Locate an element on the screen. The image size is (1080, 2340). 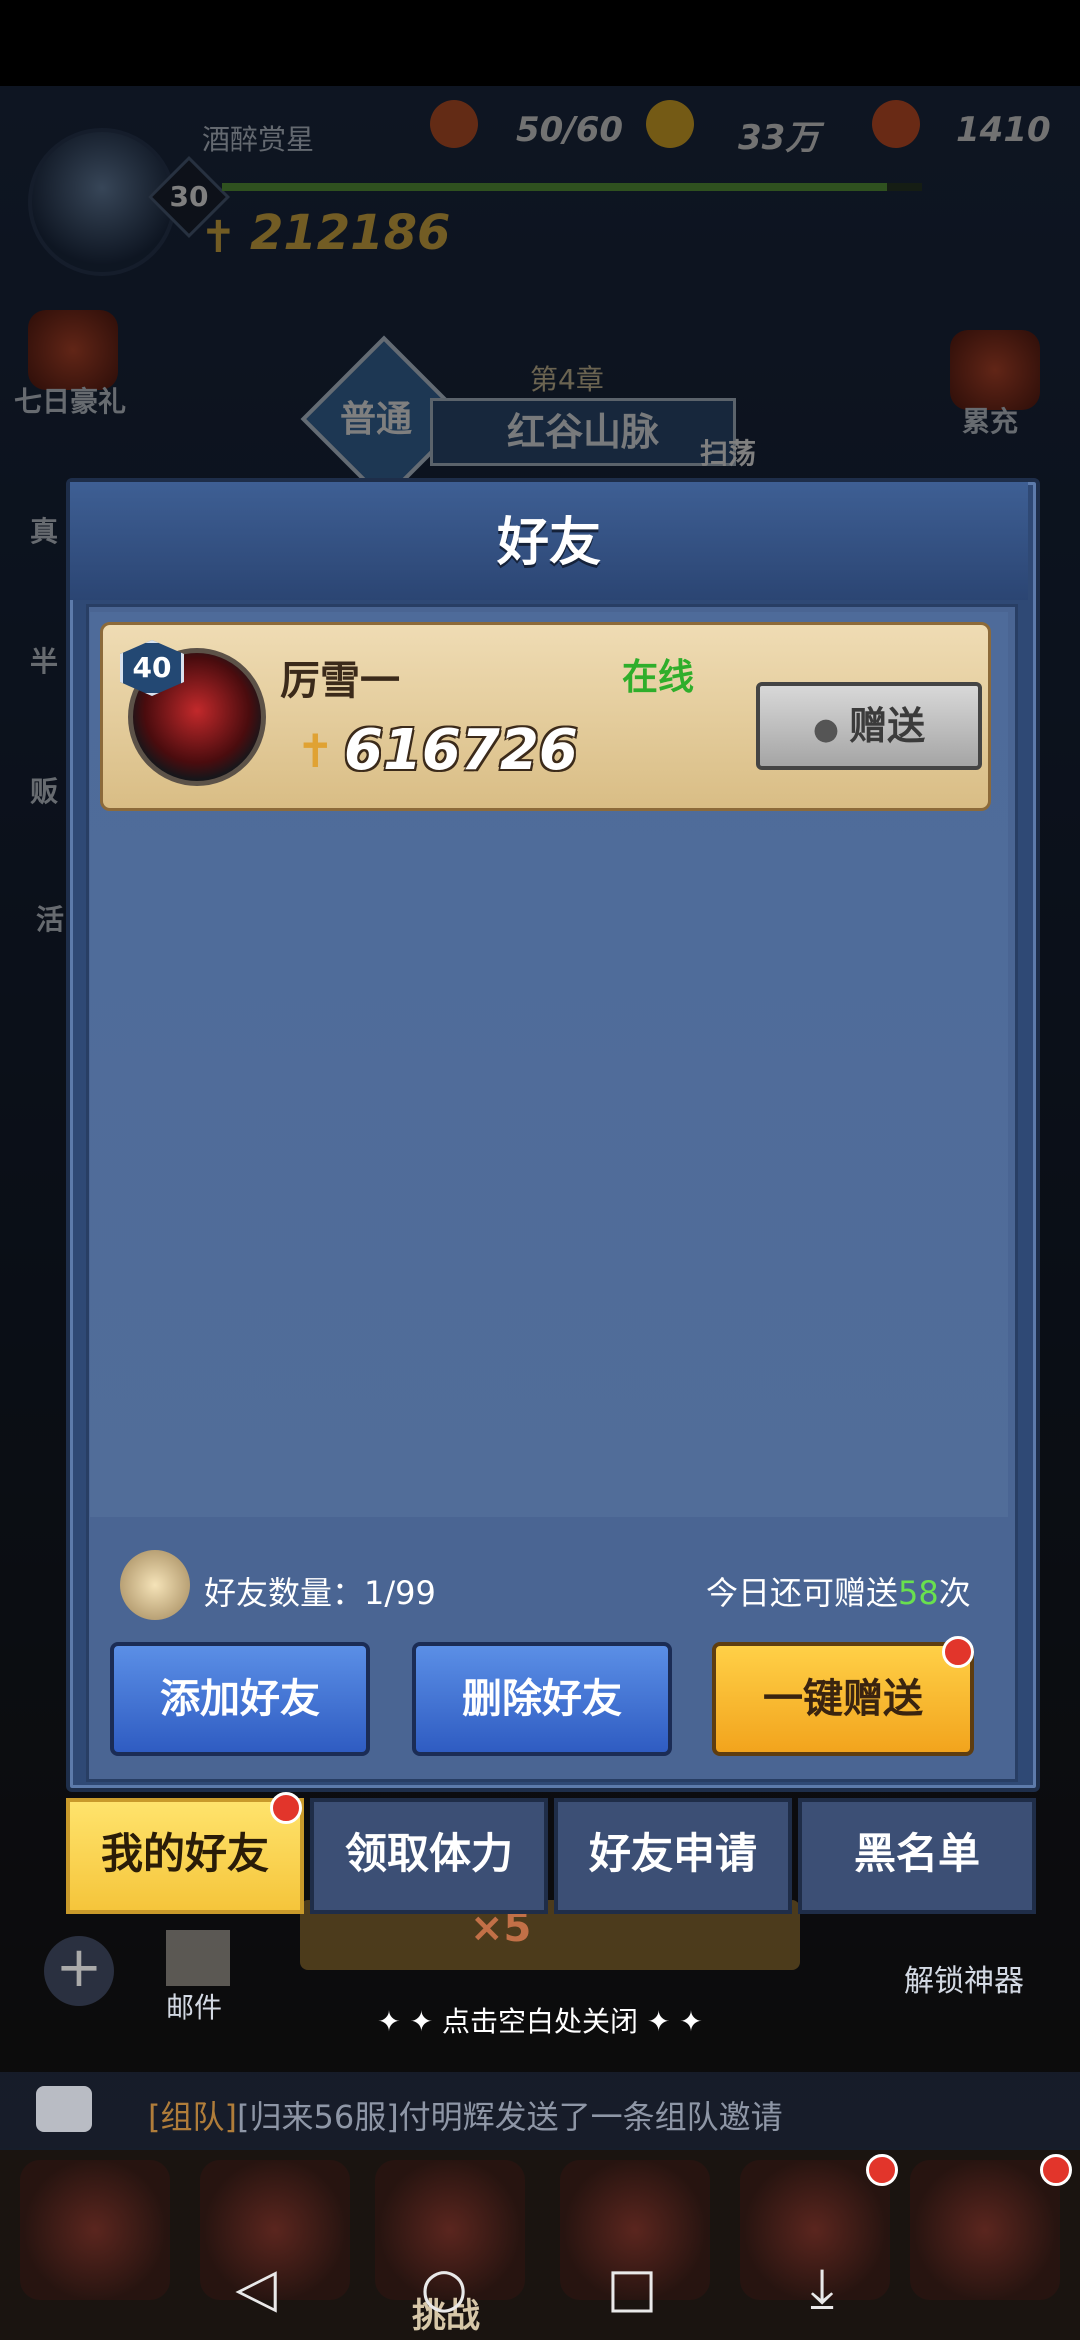
chat-message-text: [归来56服]付明辉发送了一条组队邀请 is located at coordinates (509, 2117).